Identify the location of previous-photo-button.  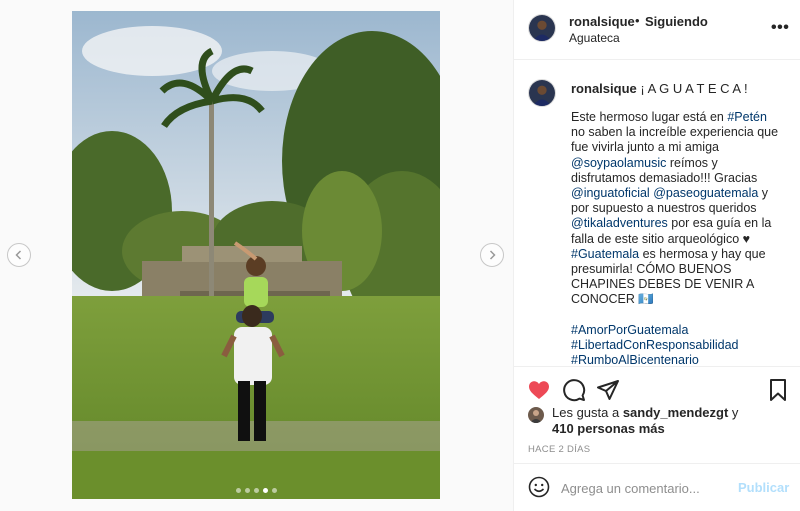
(19, 255).